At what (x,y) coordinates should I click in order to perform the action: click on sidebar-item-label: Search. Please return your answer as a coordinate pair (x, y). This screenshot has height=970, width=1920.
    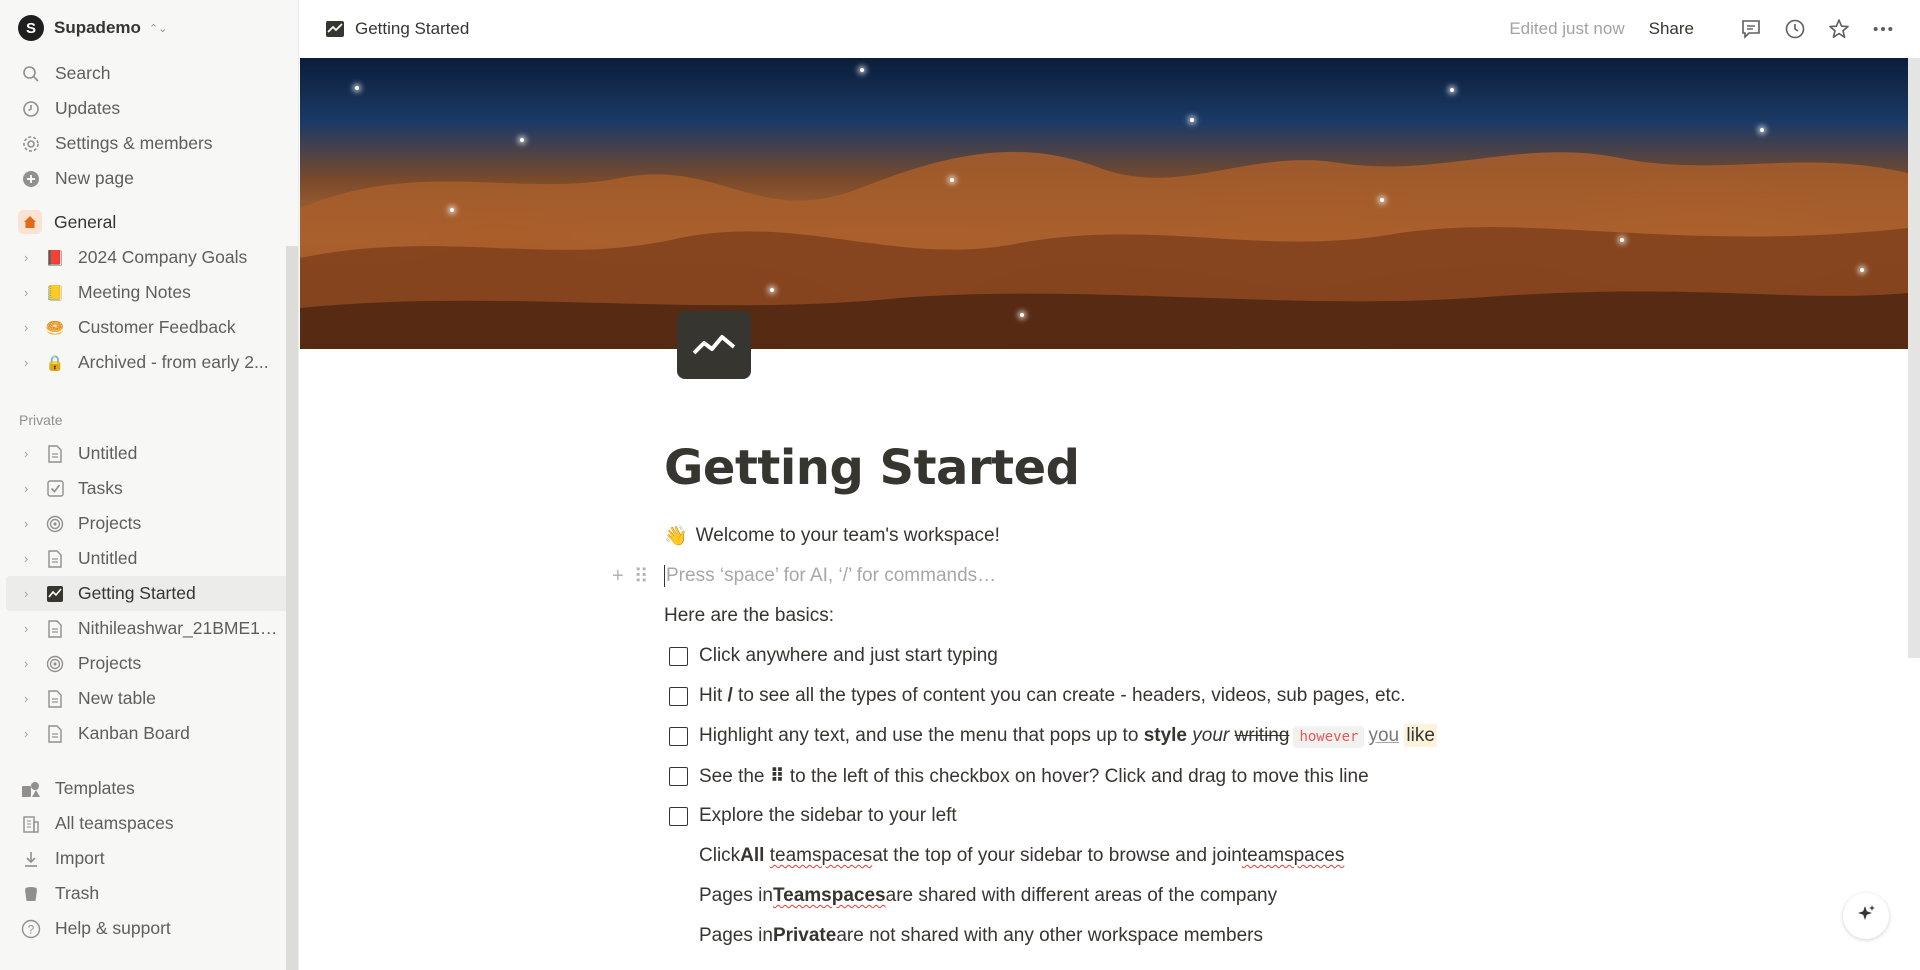
    Looking at the image, I should click on (83, 73).